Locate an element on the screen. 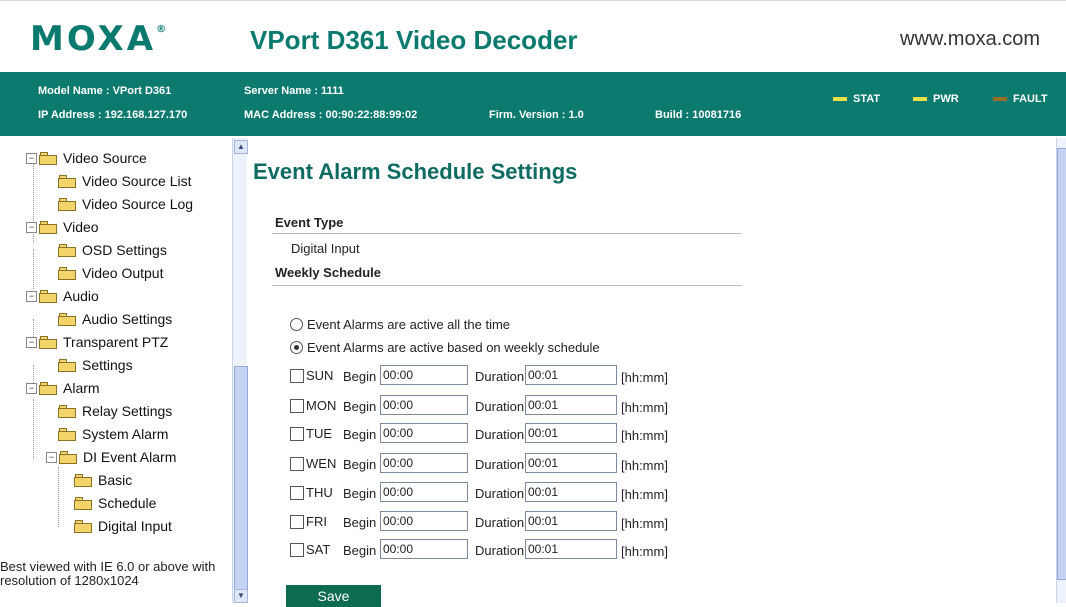 This screenshot has height=607, width=1066. sidebar-item-system-alarm: System Alarm is located at coordinates (113, 434).